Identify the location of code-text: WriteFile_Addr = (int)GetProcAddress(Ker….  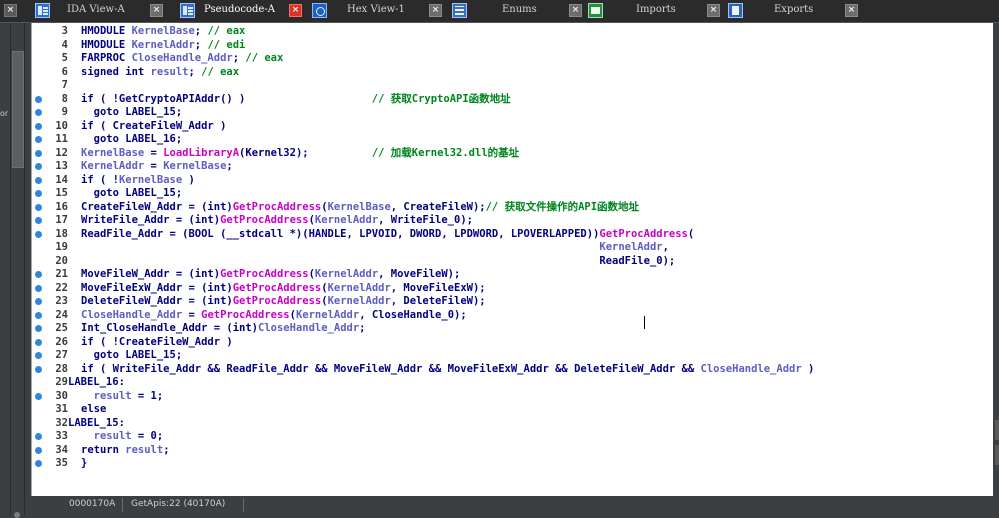
(277, 220).